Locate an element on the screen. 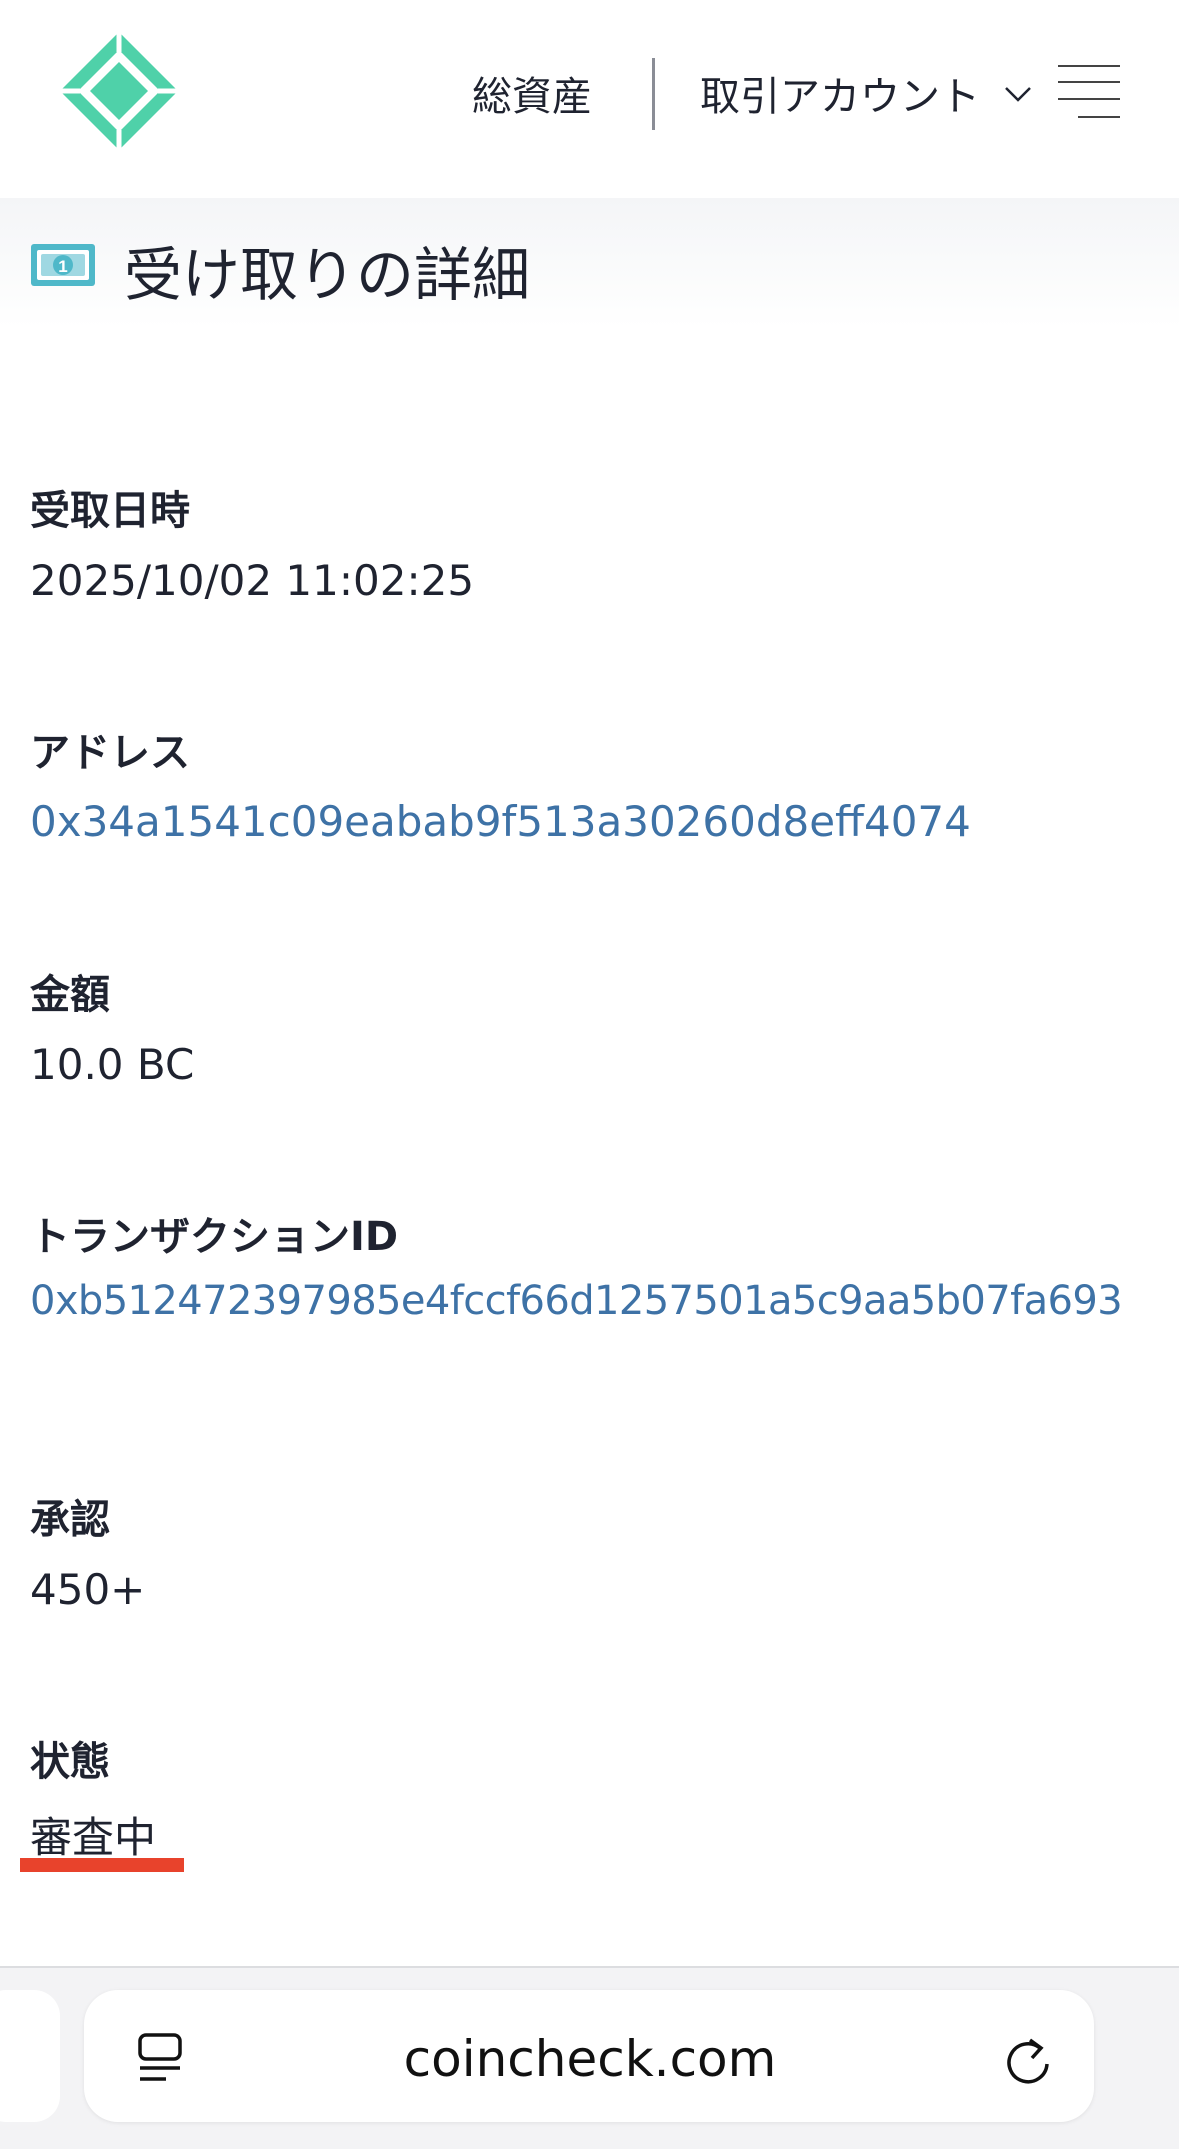 The width and height of the screenshot is (1179, 2149). reload-icon is located at coordinates (1028, 2060).